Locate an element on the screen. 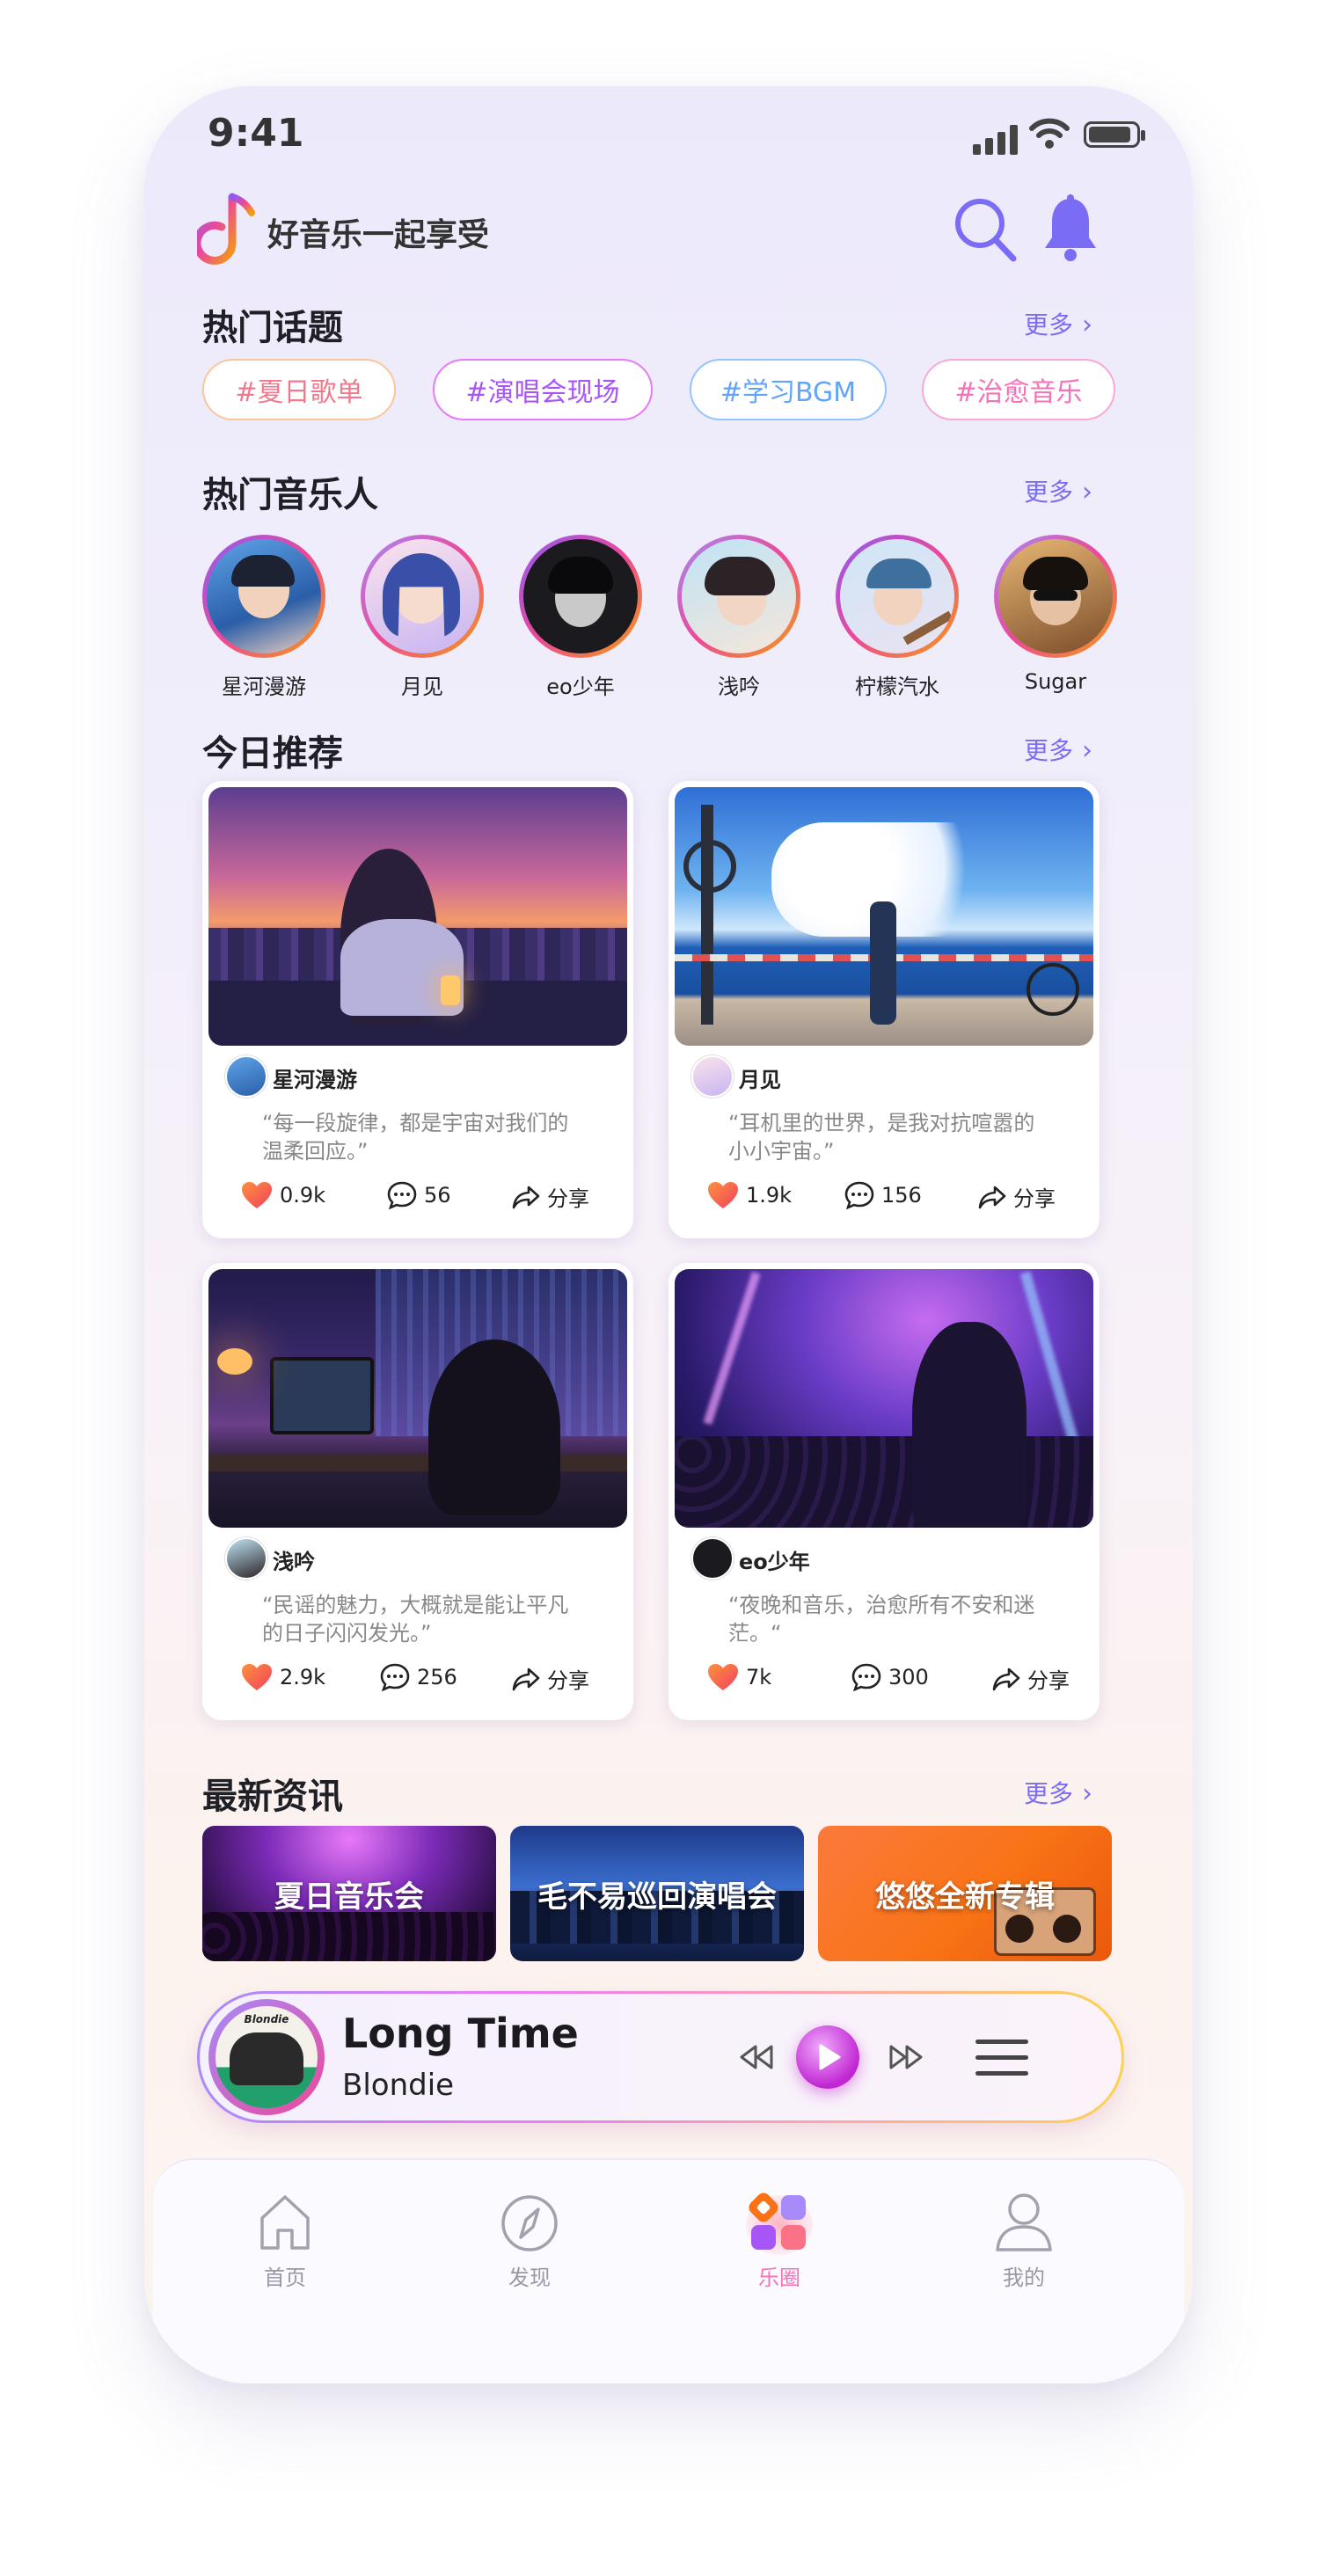 Image resolution: width=1337 pixels, height=2576 pixels. post-card: eo少年 “夜晚和音乐，治愈所有不安和迷茫。“ 7k 300 分享 is located at coordinates (884, 1491).